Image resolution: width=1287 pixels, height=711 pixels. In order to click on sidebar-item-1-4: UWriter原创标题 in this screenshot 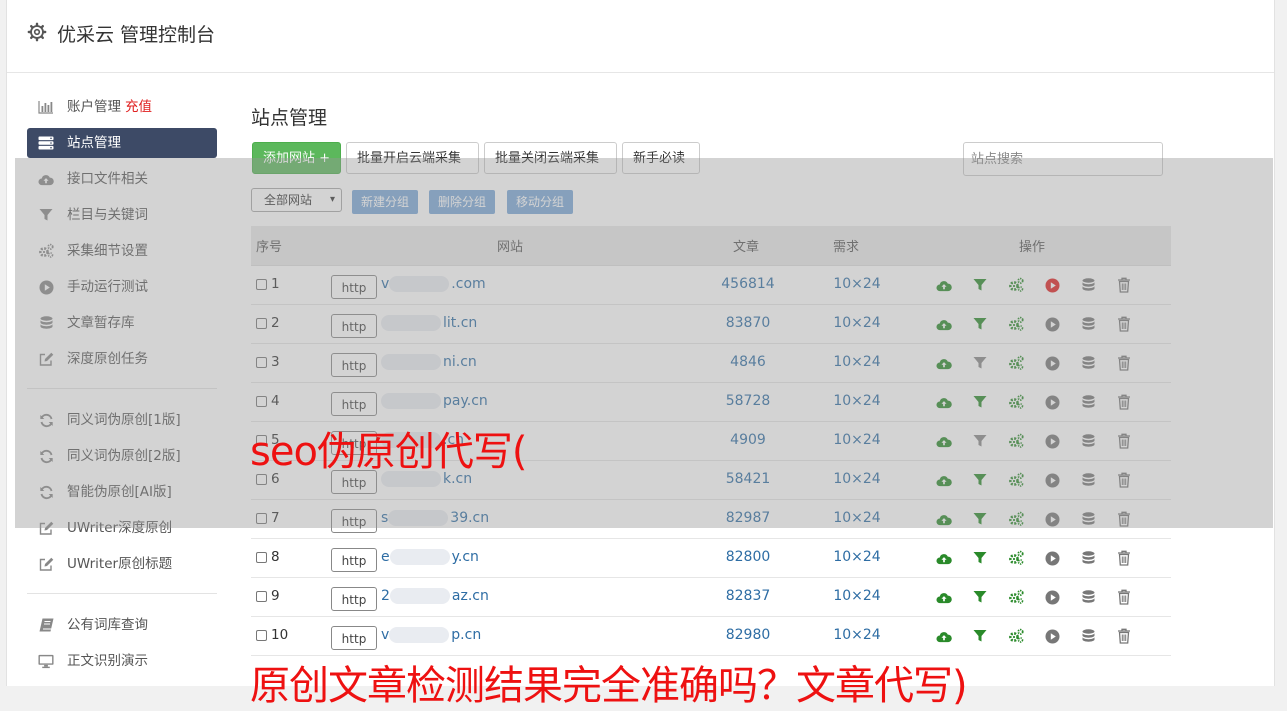, I will do `click(122, 564)`.